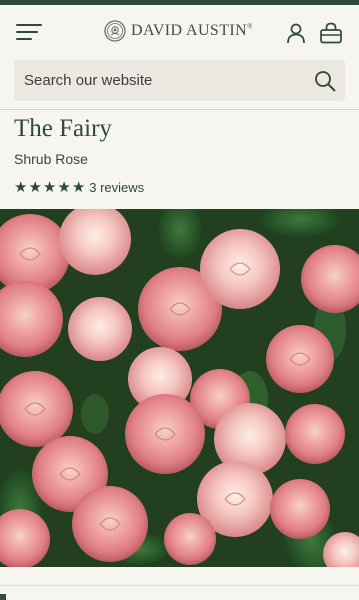 Image resolution: width=359 pixels, height=600 pixels. I want to click on shopping-bag-icon, so click(331, 33).